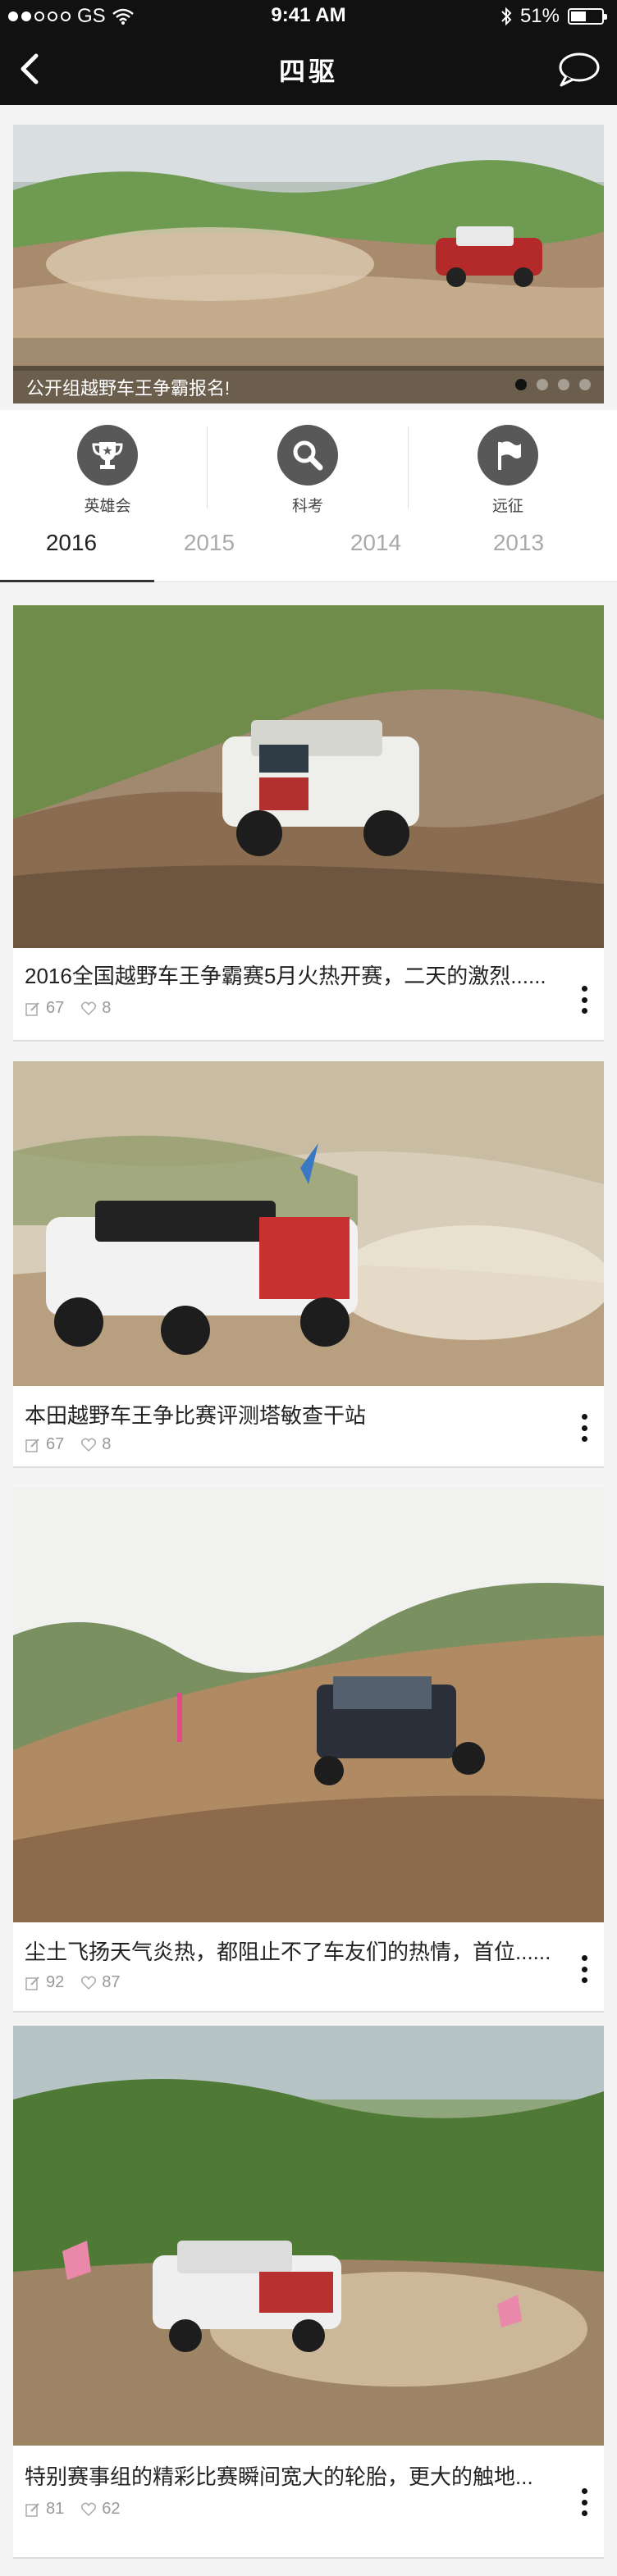 The height and width of the screenshot is (2576, 617). I want to click on chat-bubble-icon, so click(578, 70).